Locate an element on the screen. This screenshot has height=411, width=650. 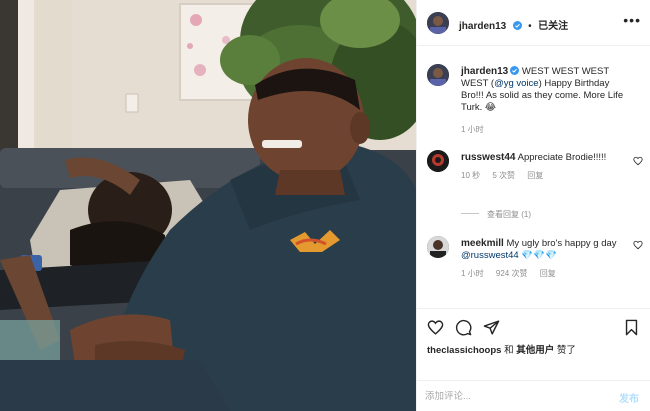
likes-conj: 和 is located at coordinates (509, 350).